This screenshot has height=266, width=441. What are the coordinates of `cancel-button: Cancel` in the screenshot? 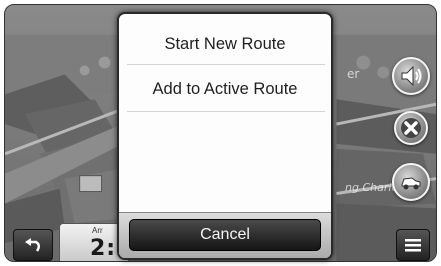 It's located at (225, 235).